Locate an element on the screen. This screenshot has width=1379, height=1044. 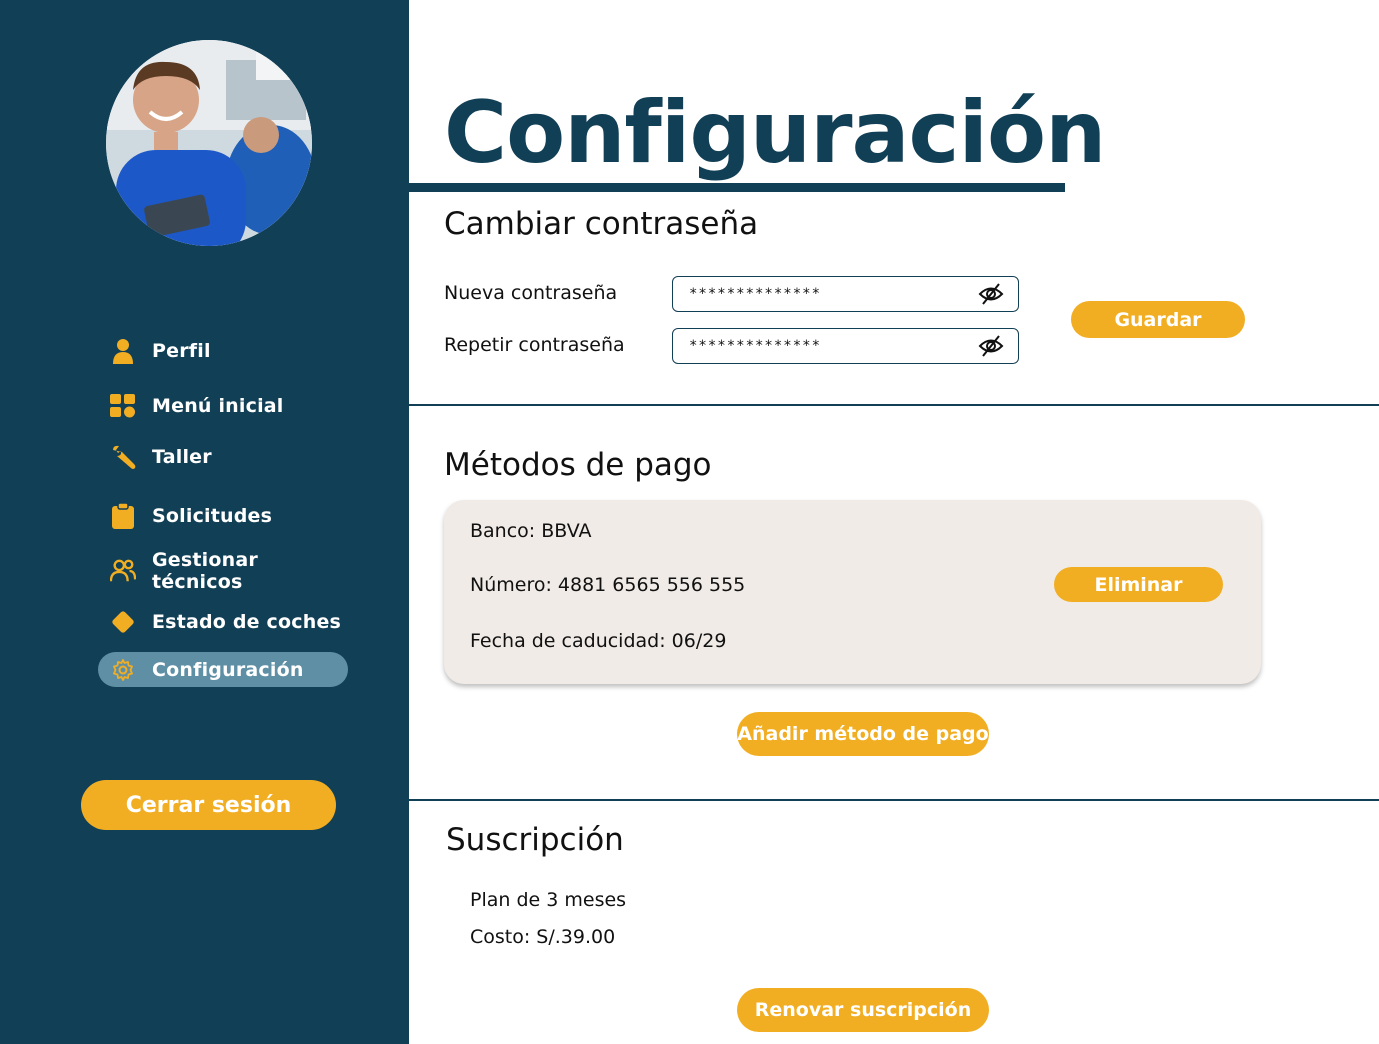
bank-text: Banco: BBVA is located at coordinates (531, 531).